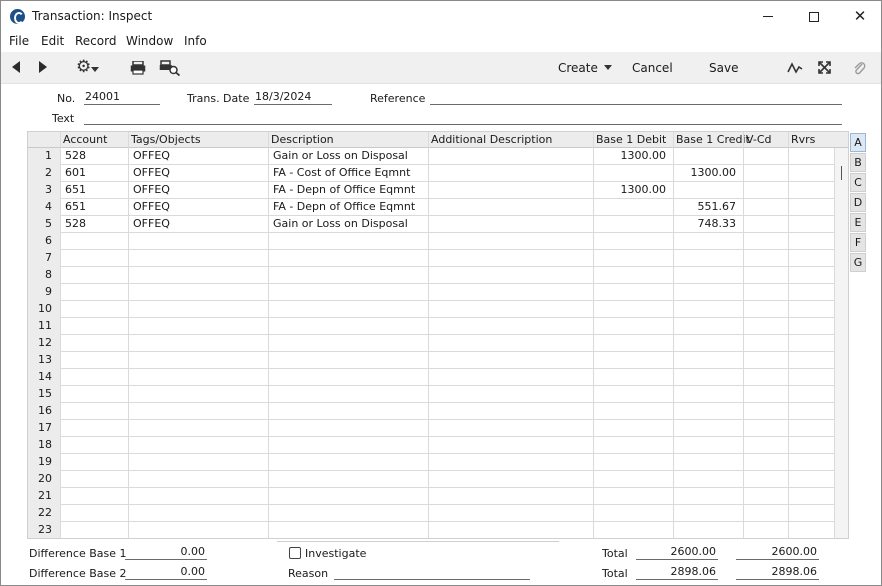  What do you see at coordinates (652, 68) in the screenshot?
I see `cancel-button: Cancel` at bounding box center [652, 68].